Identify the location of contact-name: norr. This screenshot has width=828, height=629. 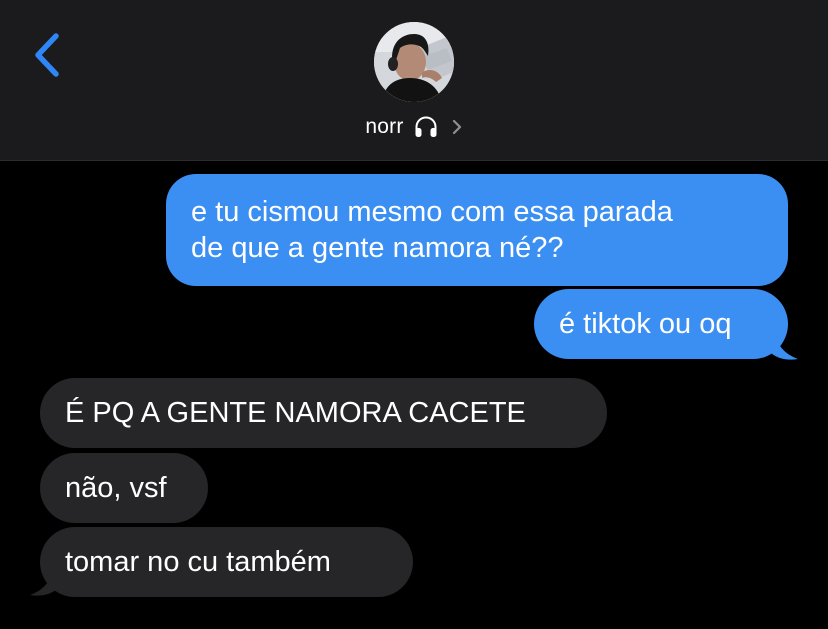
(384, 126).